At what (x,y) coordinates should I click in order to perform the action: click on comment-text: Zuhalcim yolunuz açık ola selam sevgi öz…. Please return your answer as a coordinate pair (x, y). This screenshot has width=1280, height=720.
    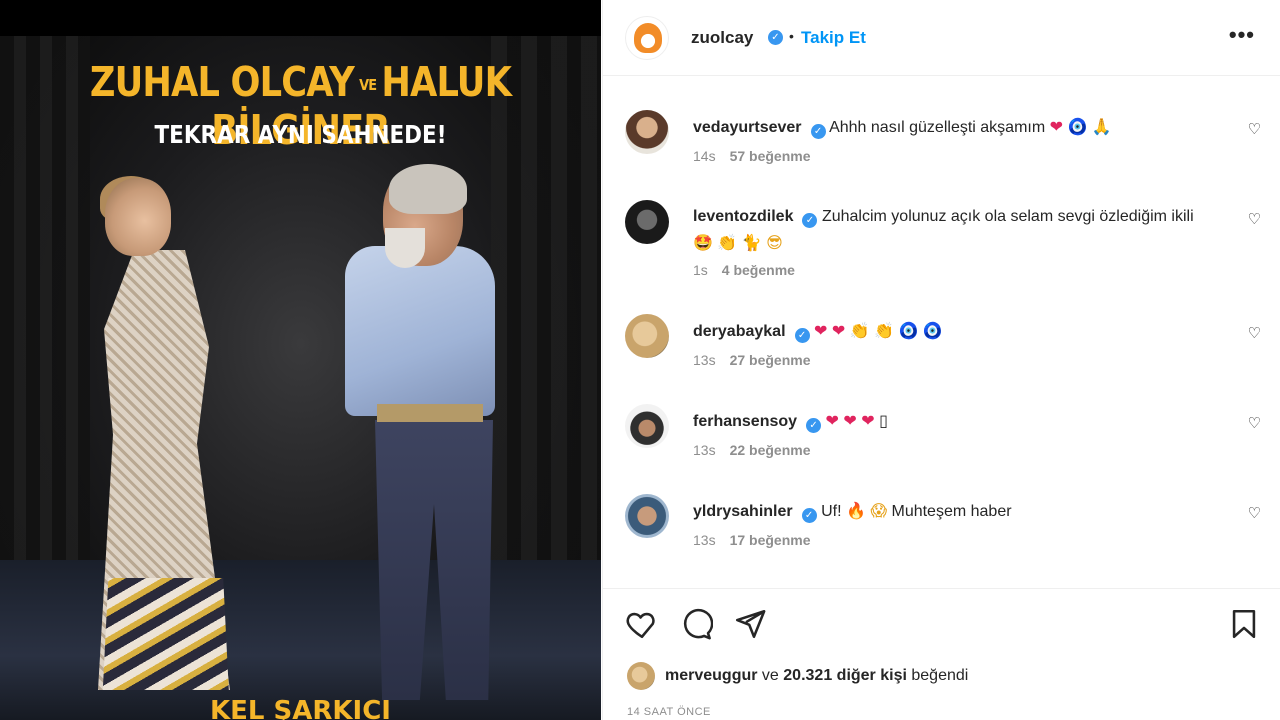
    Looking at the image, I should click on (1007, 216).